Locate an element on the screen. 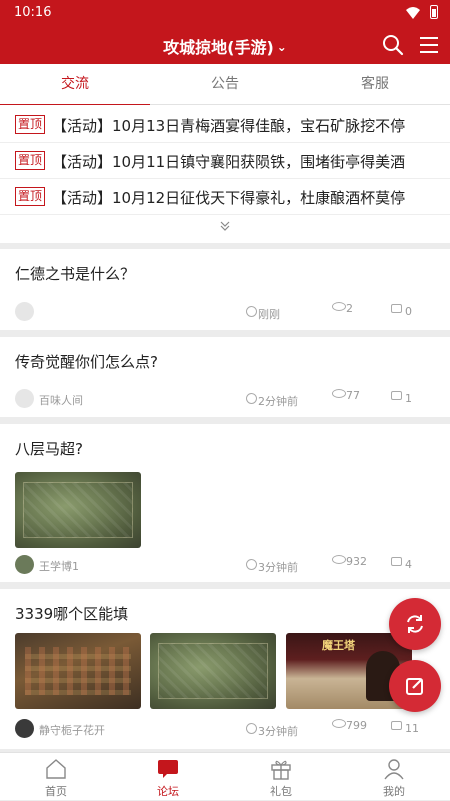  post-meta: 百味人间 2分钟前 77 1 is located at coordinates (225, 399).